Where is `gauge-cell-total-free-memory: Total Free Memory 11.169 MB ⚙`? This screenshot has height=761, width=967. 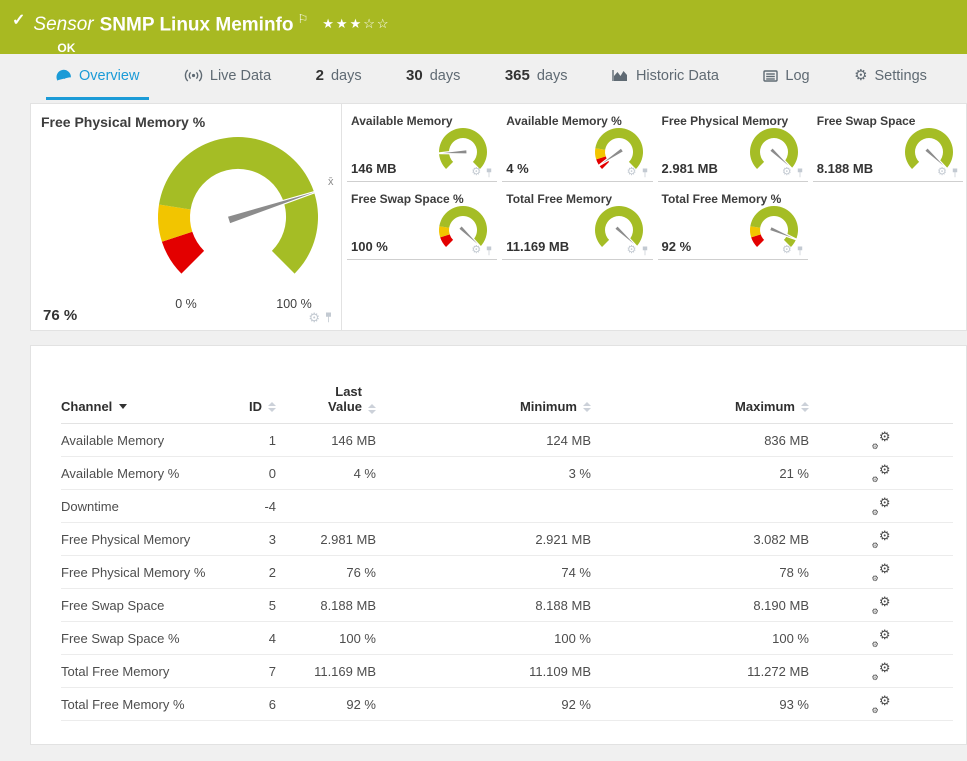 gauge-cell-total-free-memory: Total Free Memory 11.169 MB ⚙ is located at coordinates (577, 224).